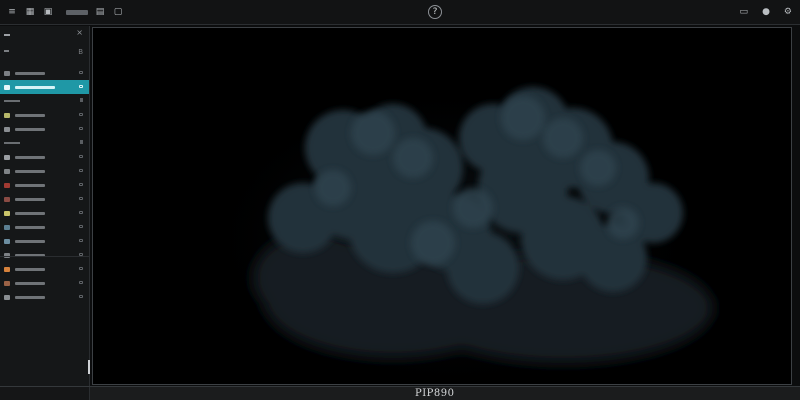 The image size is (800, 400). I want to click on monitor-icon: ▭, so click(744, 12).